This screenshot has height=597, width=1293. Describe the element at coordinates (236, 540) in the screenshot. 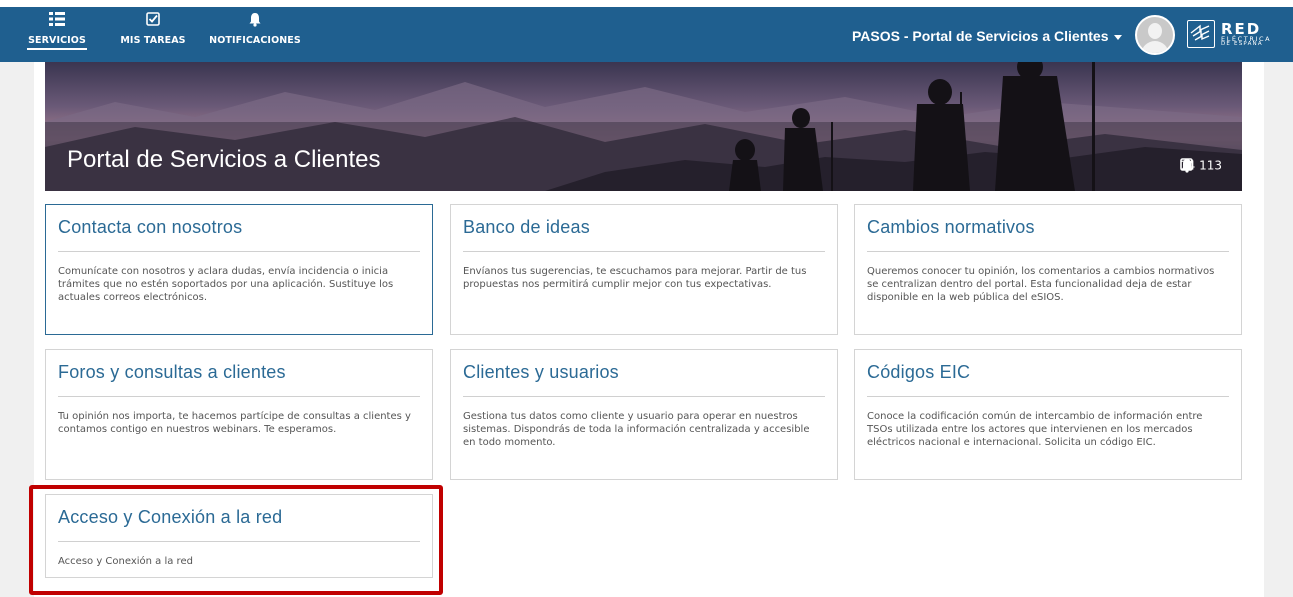

I see `highlight-annotation` at that location.